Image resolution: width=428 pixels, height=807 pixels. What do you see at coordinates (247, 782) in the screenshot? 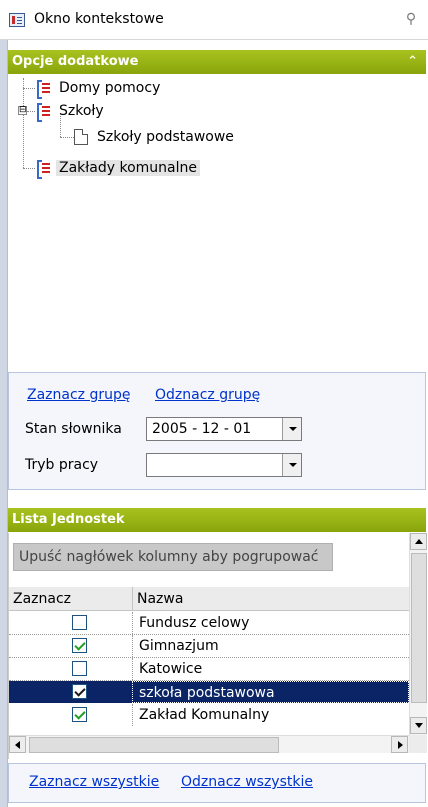
I see `unselect-all-link: Odznacz wszystkie` at bounding box center [247, 782].